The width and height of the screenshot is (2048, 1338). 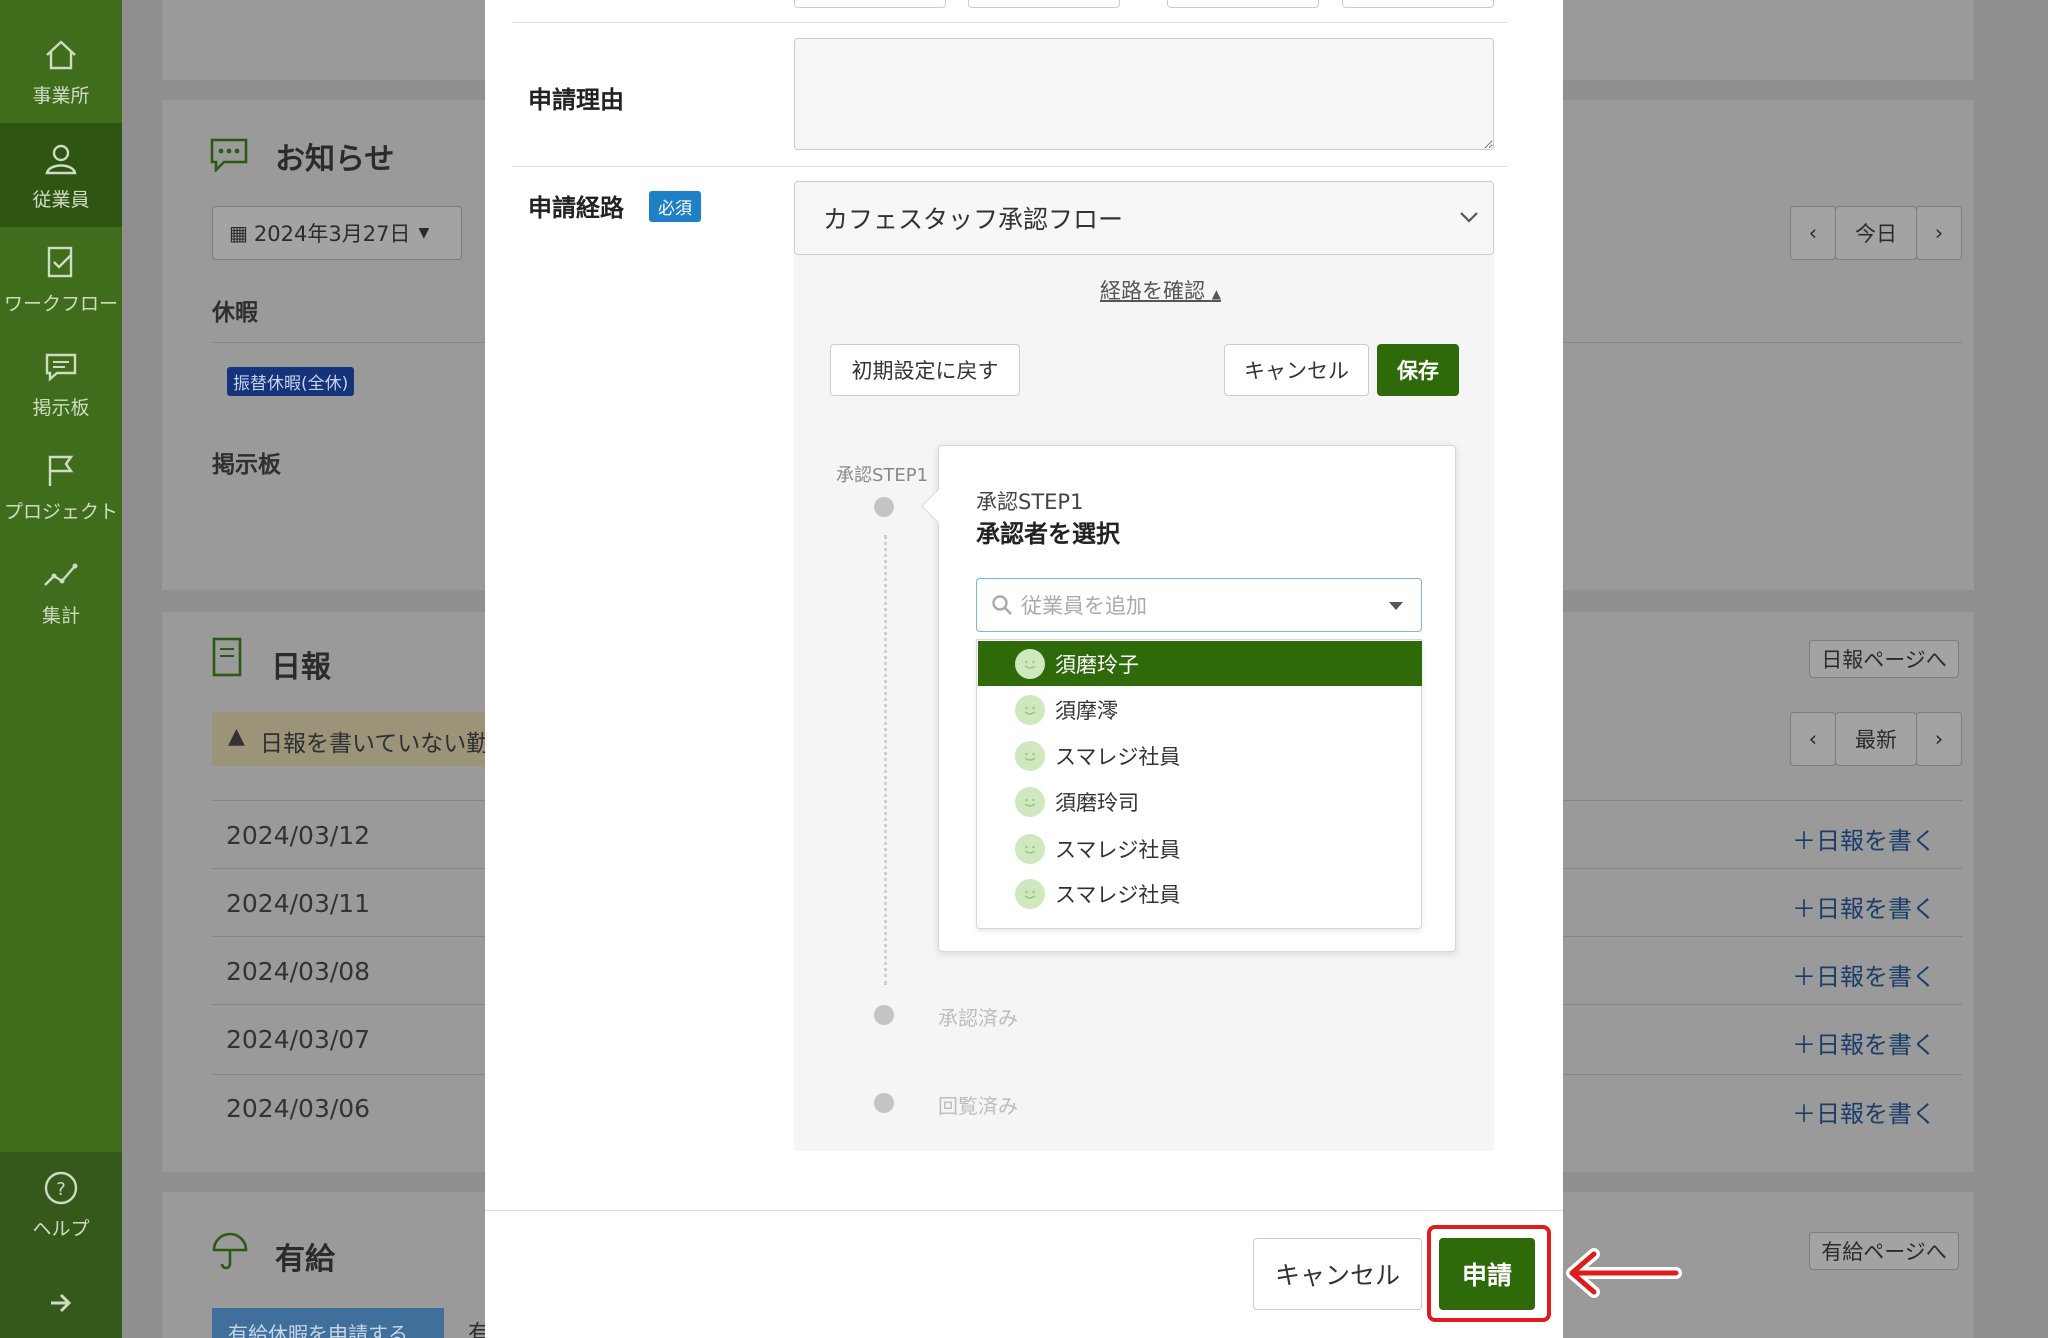 What do you see at coordinates (61, 71) in the screenshot?
I see `sidebar-item-office: 事業所` at bounding box center [61, 71].